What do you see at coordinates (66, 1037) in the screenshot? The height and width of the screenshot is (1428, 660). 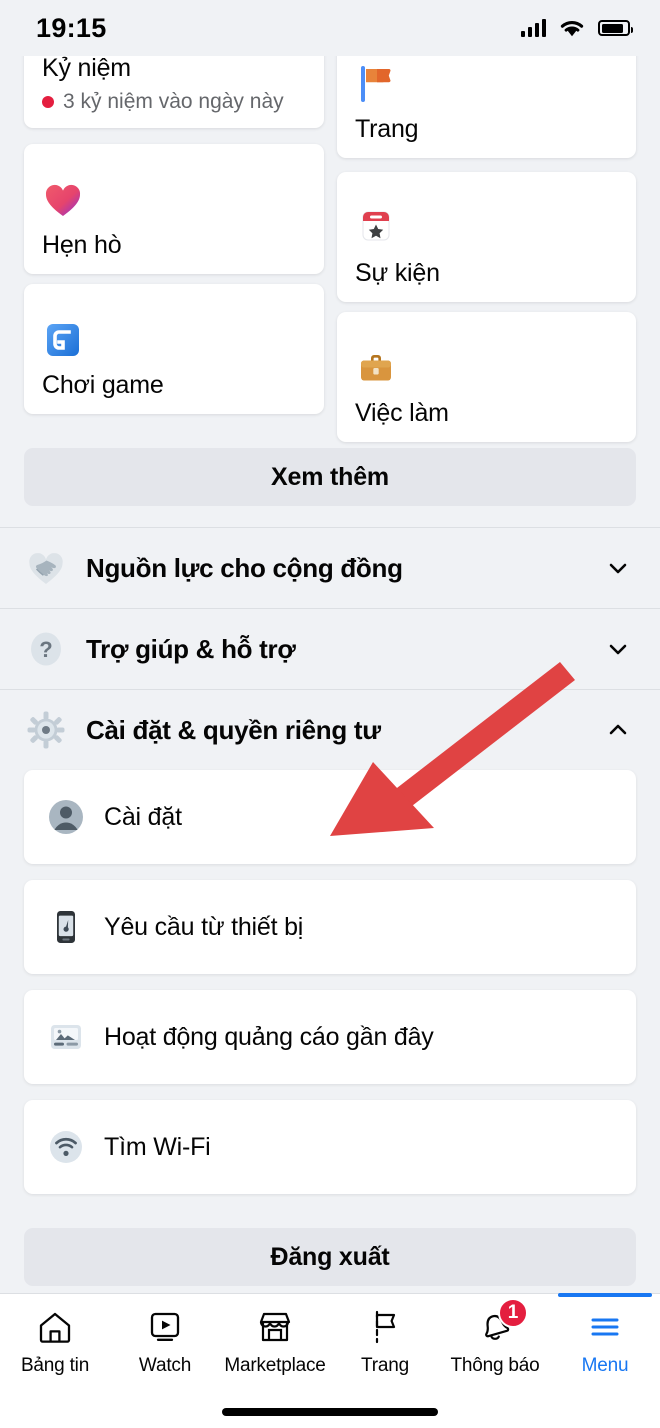 I see `ad-activity-icon` at bounding box center [66, 1037].